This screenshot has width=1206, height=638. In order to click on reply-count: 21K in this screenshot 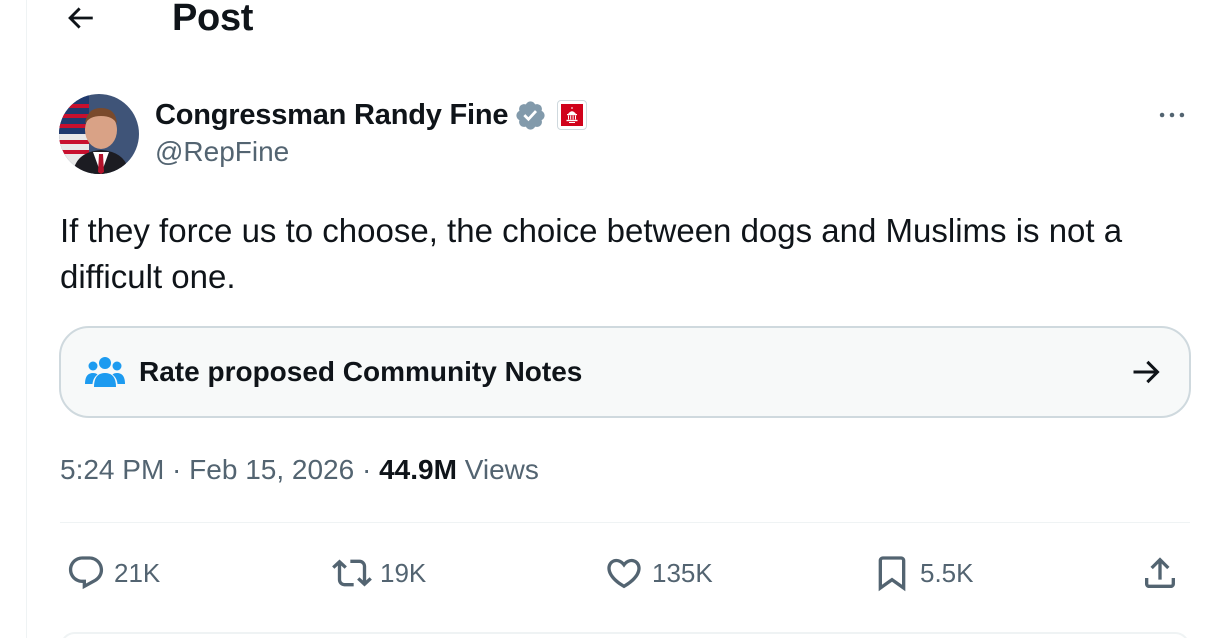, I will do `click(137, 572)`.